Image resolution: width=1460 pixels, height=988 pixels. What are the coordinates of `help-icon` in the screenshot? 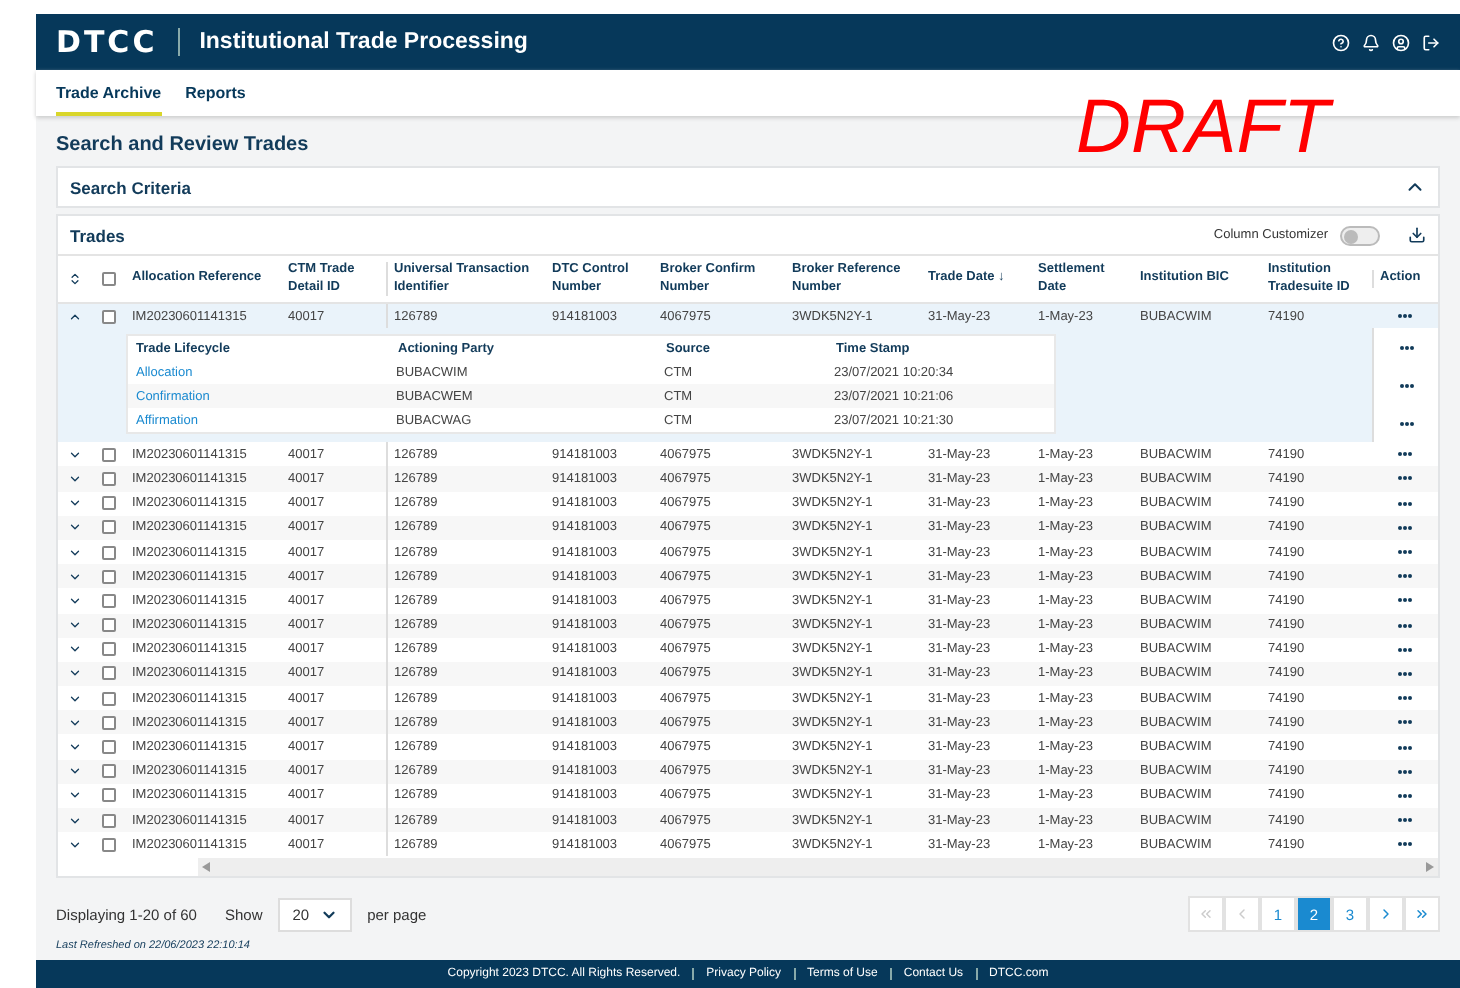 It's located at (1341, 42).